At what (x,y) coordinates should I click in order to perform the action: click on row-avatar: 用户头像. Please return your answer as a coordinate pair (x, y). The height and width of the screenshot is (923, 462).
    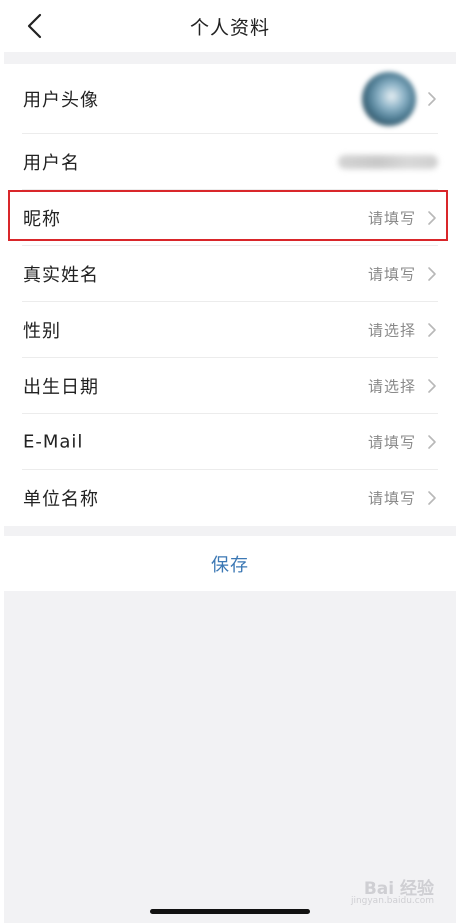
    Looking at the image, I should click on (230, 99).